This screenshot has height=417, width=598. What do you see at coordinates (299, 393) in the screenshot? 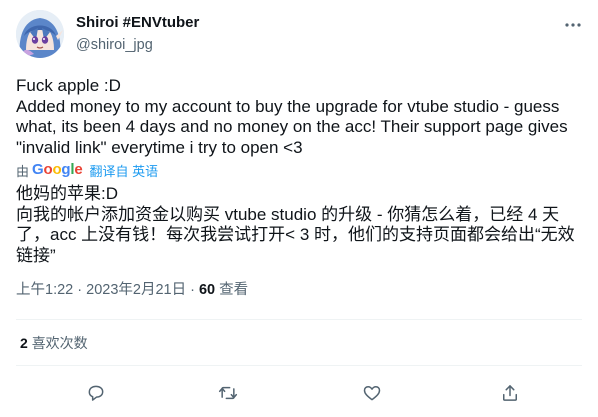
I see `action-bar` at bounding box center [299, 393].